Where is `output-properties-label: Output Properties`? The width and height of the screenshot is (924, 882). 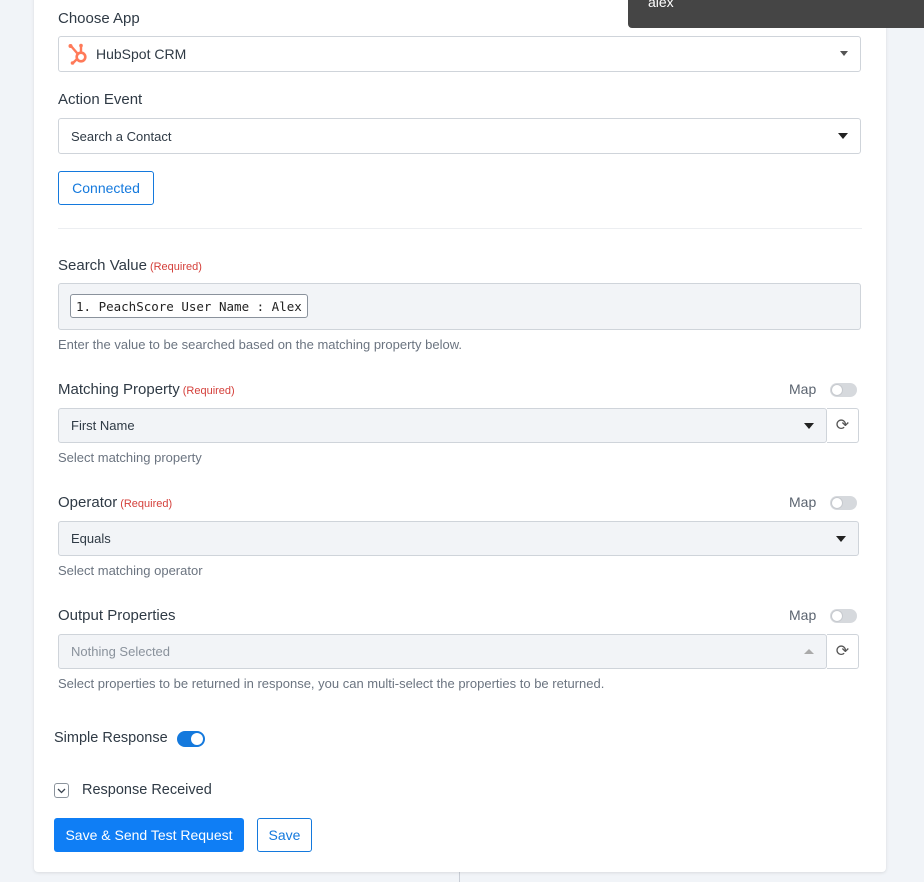
output-properties-label: Output Properties is located at coordinates (117, 615).